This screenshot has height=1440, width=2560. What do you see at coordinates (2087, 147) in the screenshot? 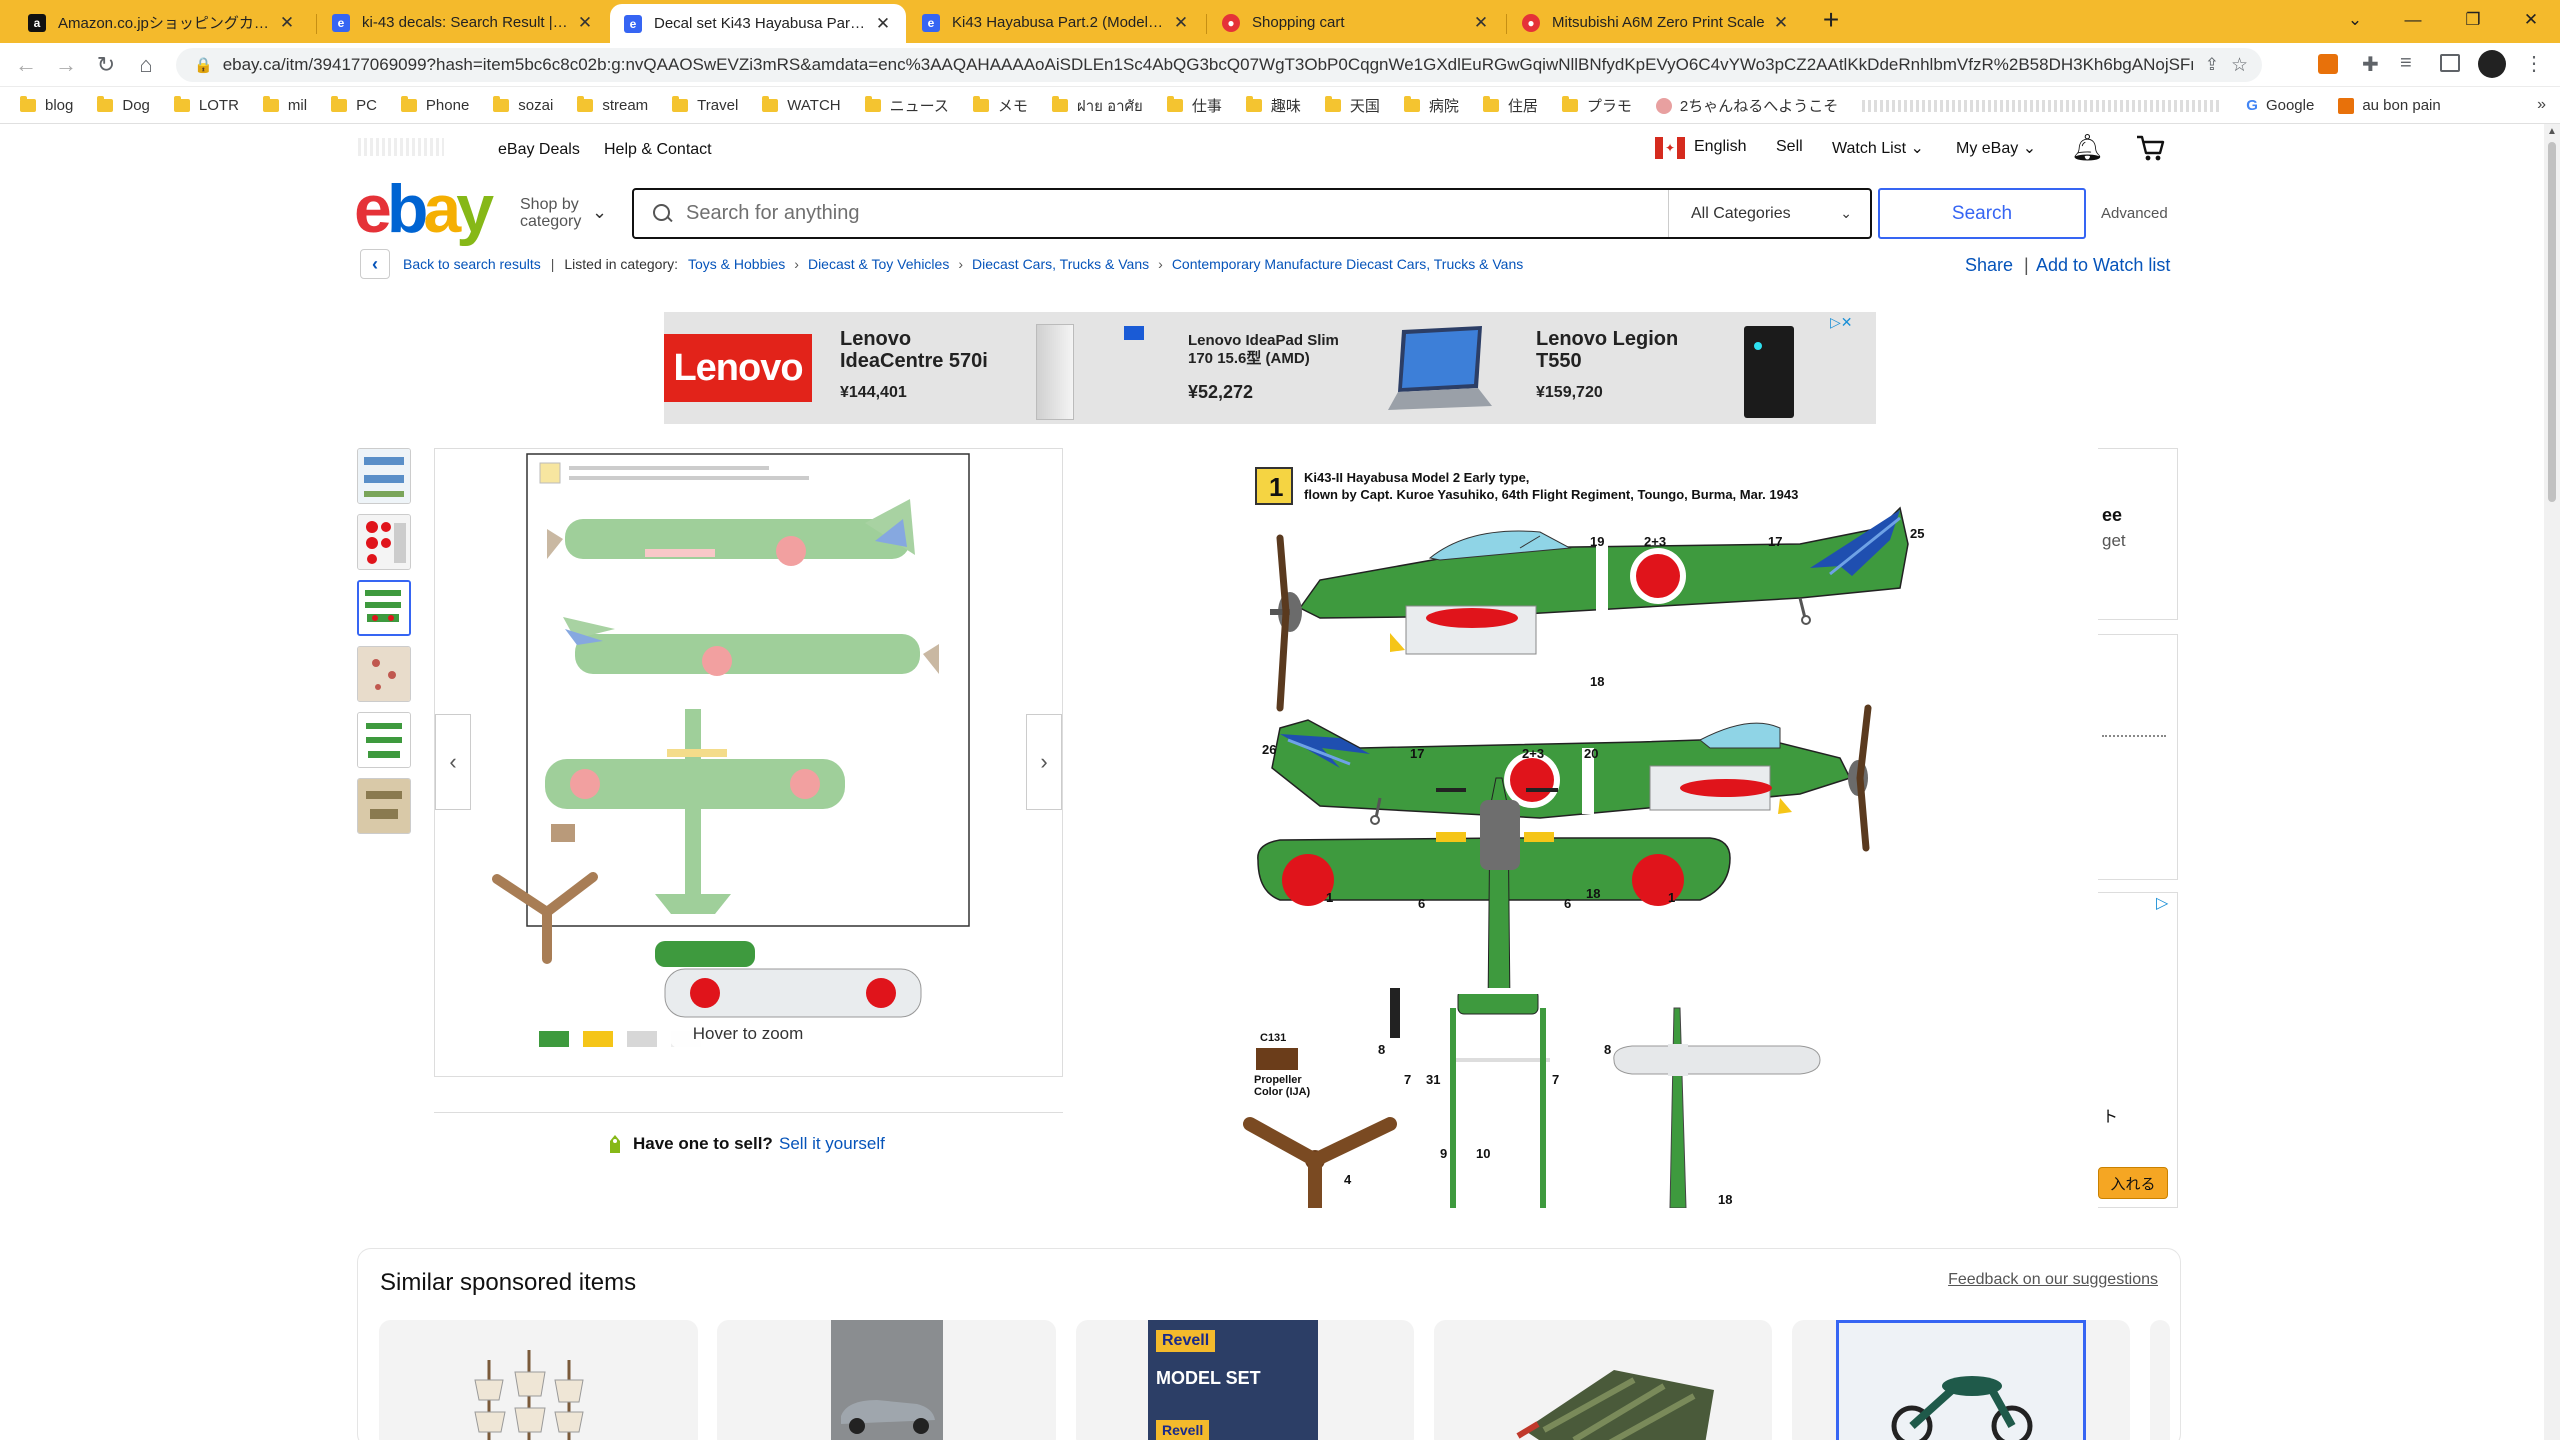
I see `notification-bell-icon: 🔔︎` at bounding box center [2087, 147].